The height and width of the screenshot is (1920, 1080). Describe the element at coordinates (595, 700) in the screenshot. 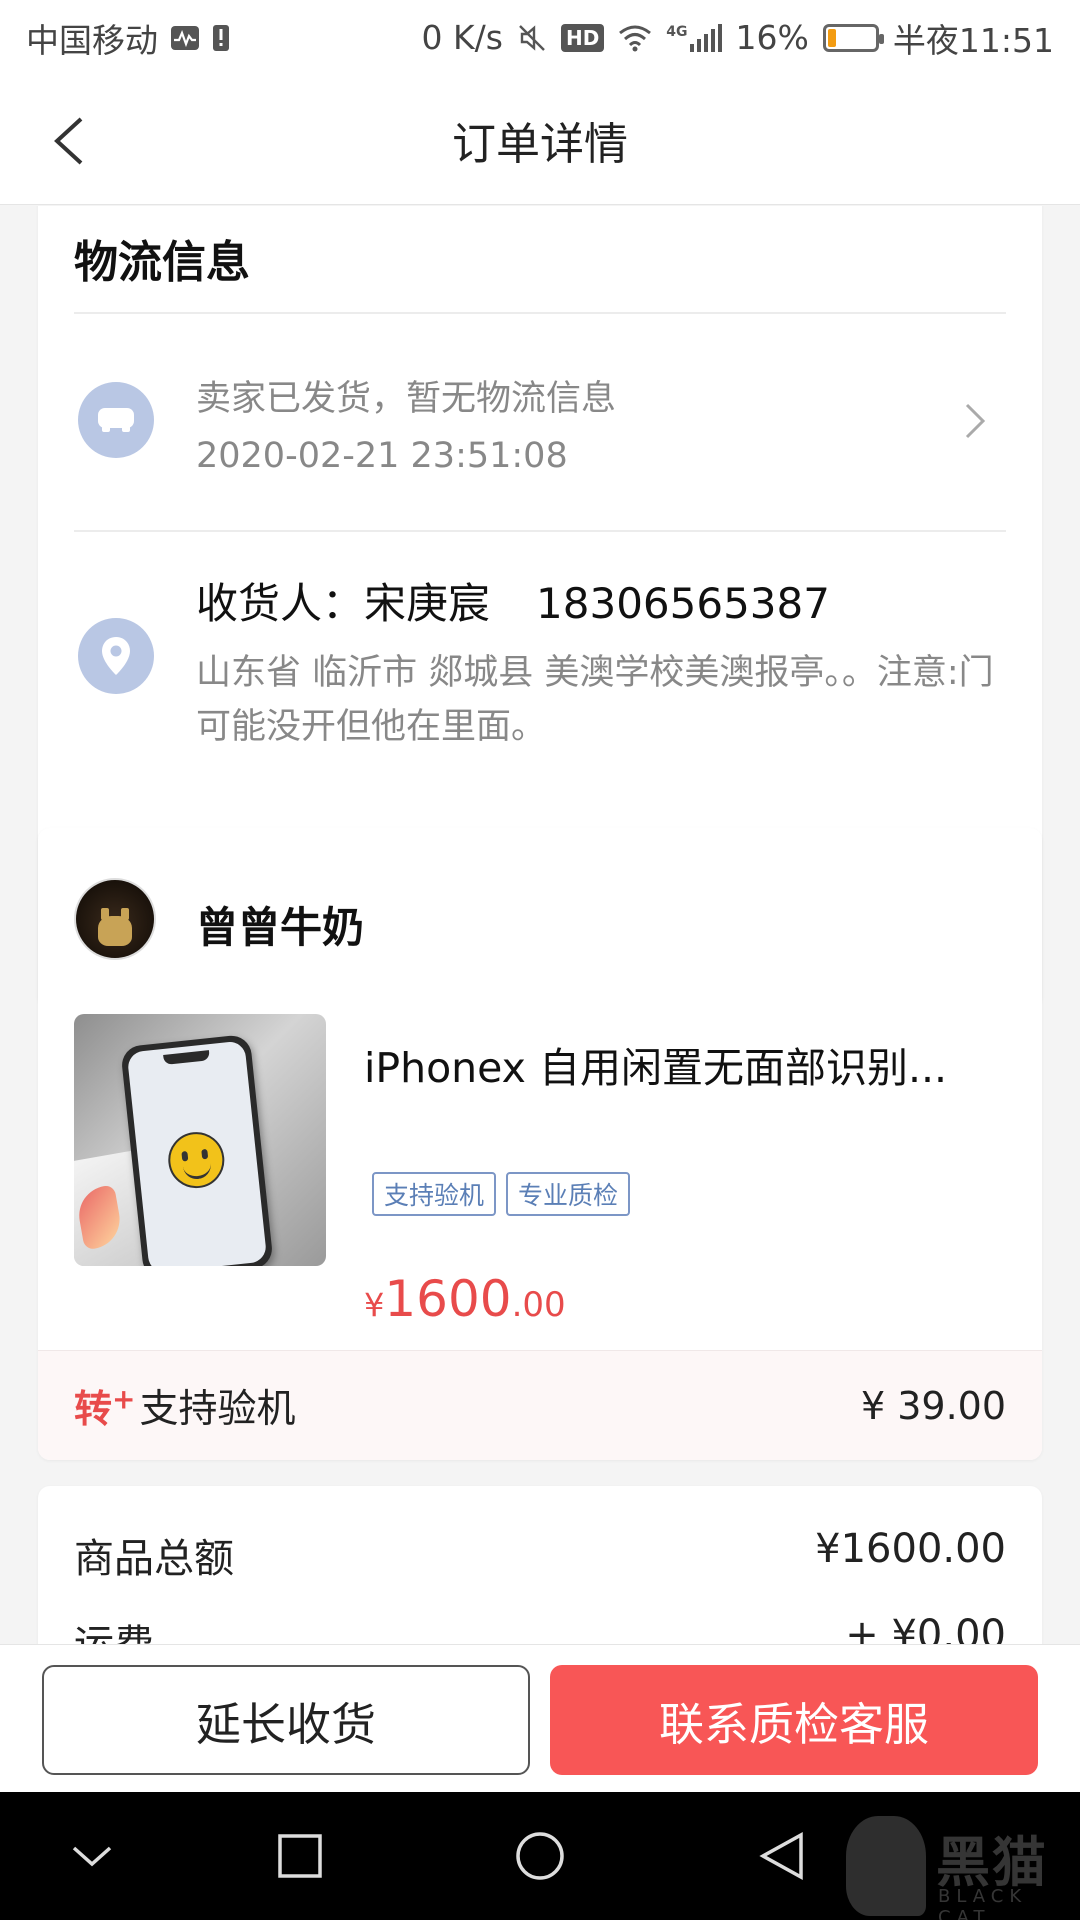

I see `receiver-address: 山东省 临沂市 郯城县 美澳学校美澳报亭。。注意:门可能没开但他在里面。` at that location.